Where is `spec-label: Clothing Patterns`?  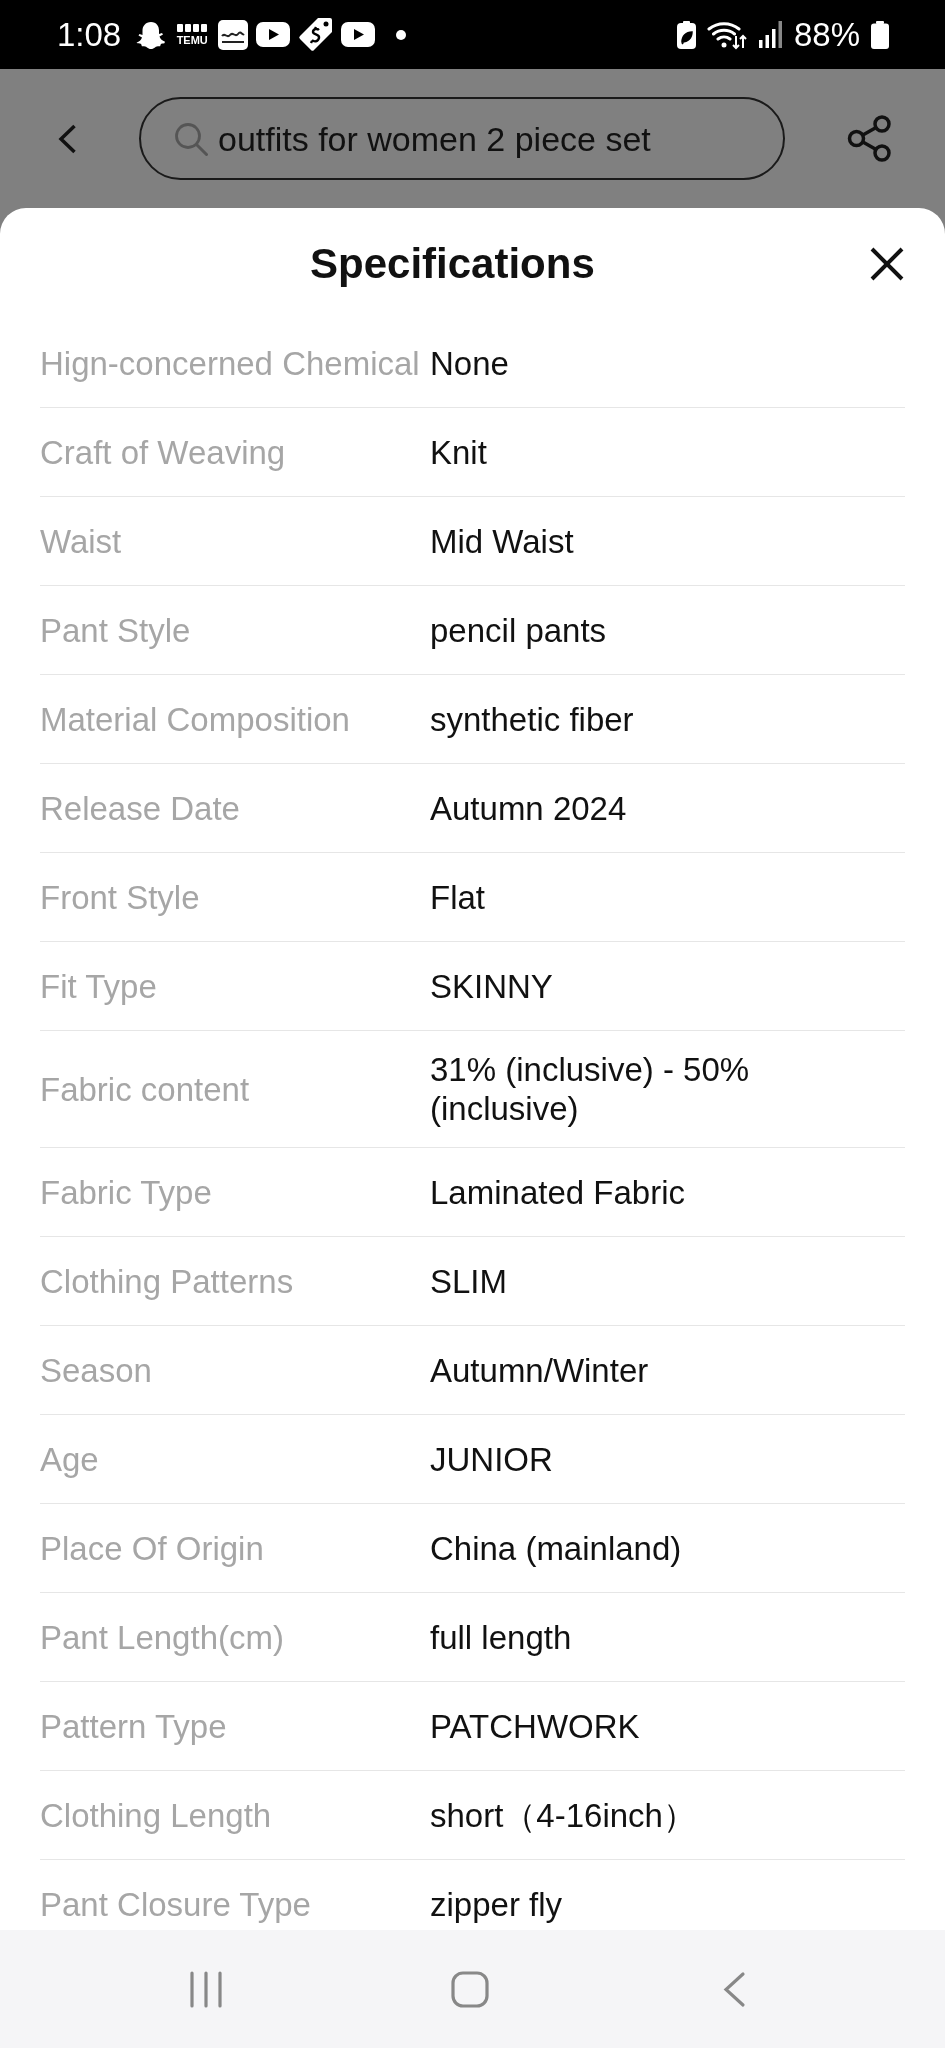 spec-label: Clothing Patterns is located at coordinates (167, 1281).